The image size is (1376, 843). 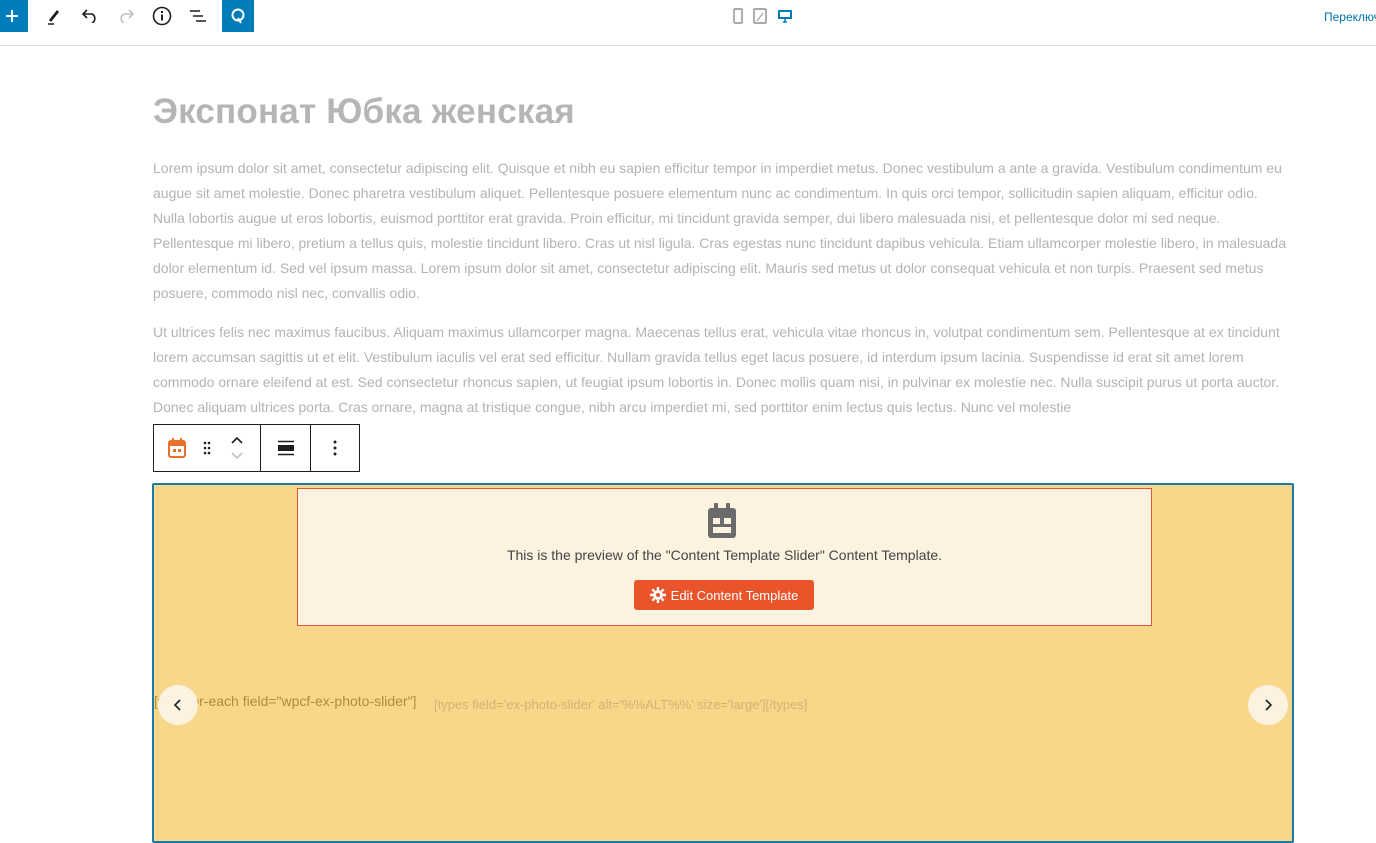 I want to click on preview-desktop-button, so click(x=785, y=16).